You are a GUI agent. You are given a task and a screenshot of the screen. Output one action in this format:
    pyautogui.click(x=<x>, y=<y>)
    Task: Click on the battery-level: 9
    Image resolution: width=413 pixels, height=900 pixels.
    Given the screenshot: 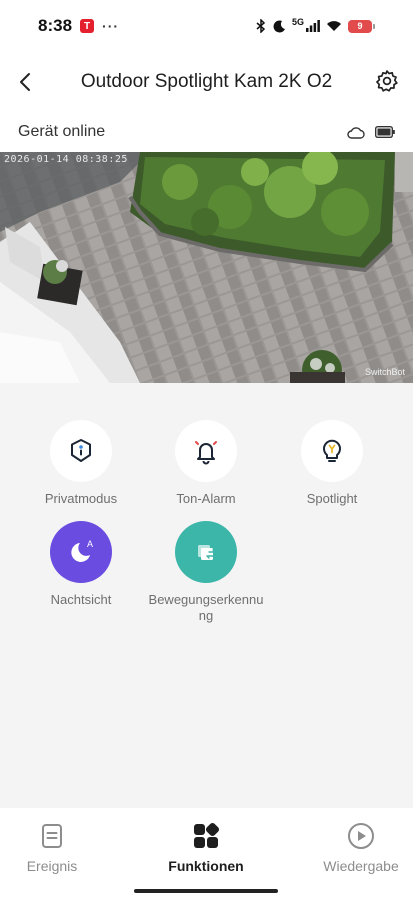 What is the action you would take?
    pyautogui.click(x=360, y=26)
    